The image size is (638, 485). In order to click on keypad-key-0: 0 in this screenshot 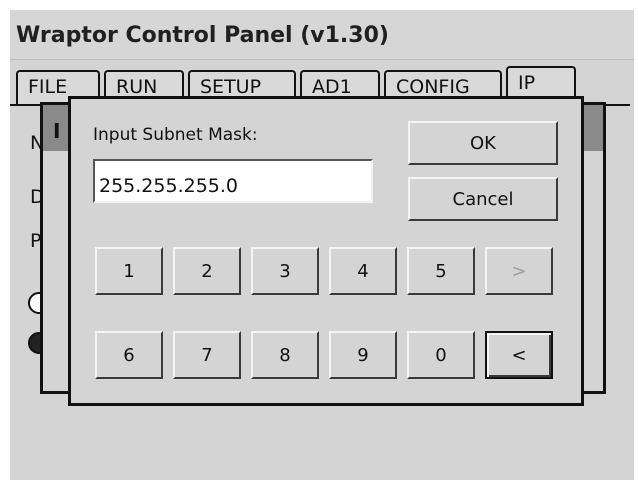, I will do `click(441, 355)`.